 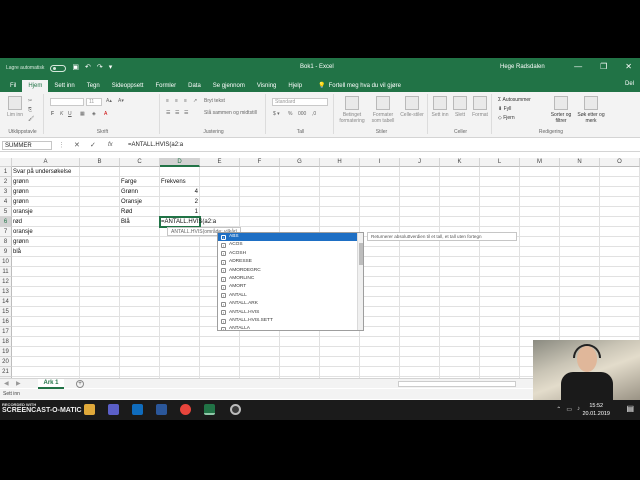 I want to click on cell-a9: blå, so click(x=72, y=252).